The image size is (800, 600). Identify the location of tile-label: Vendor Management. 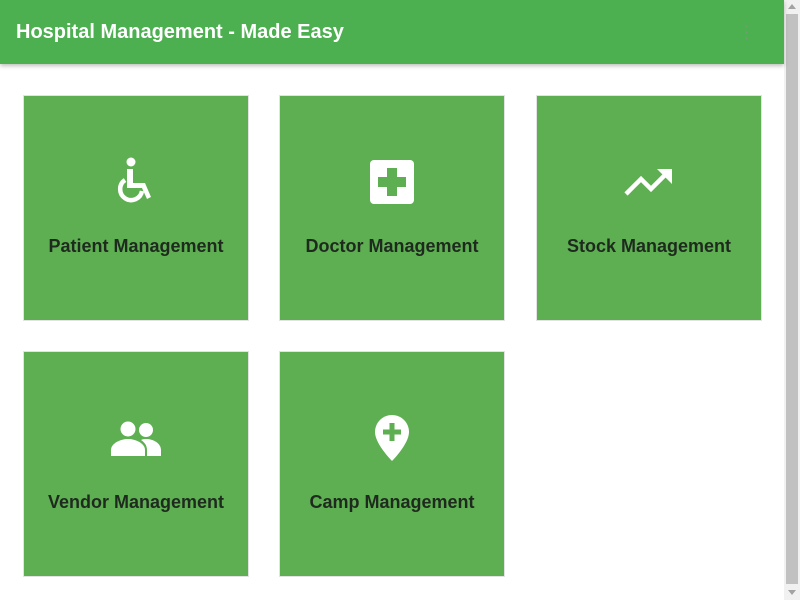
(136, 502).